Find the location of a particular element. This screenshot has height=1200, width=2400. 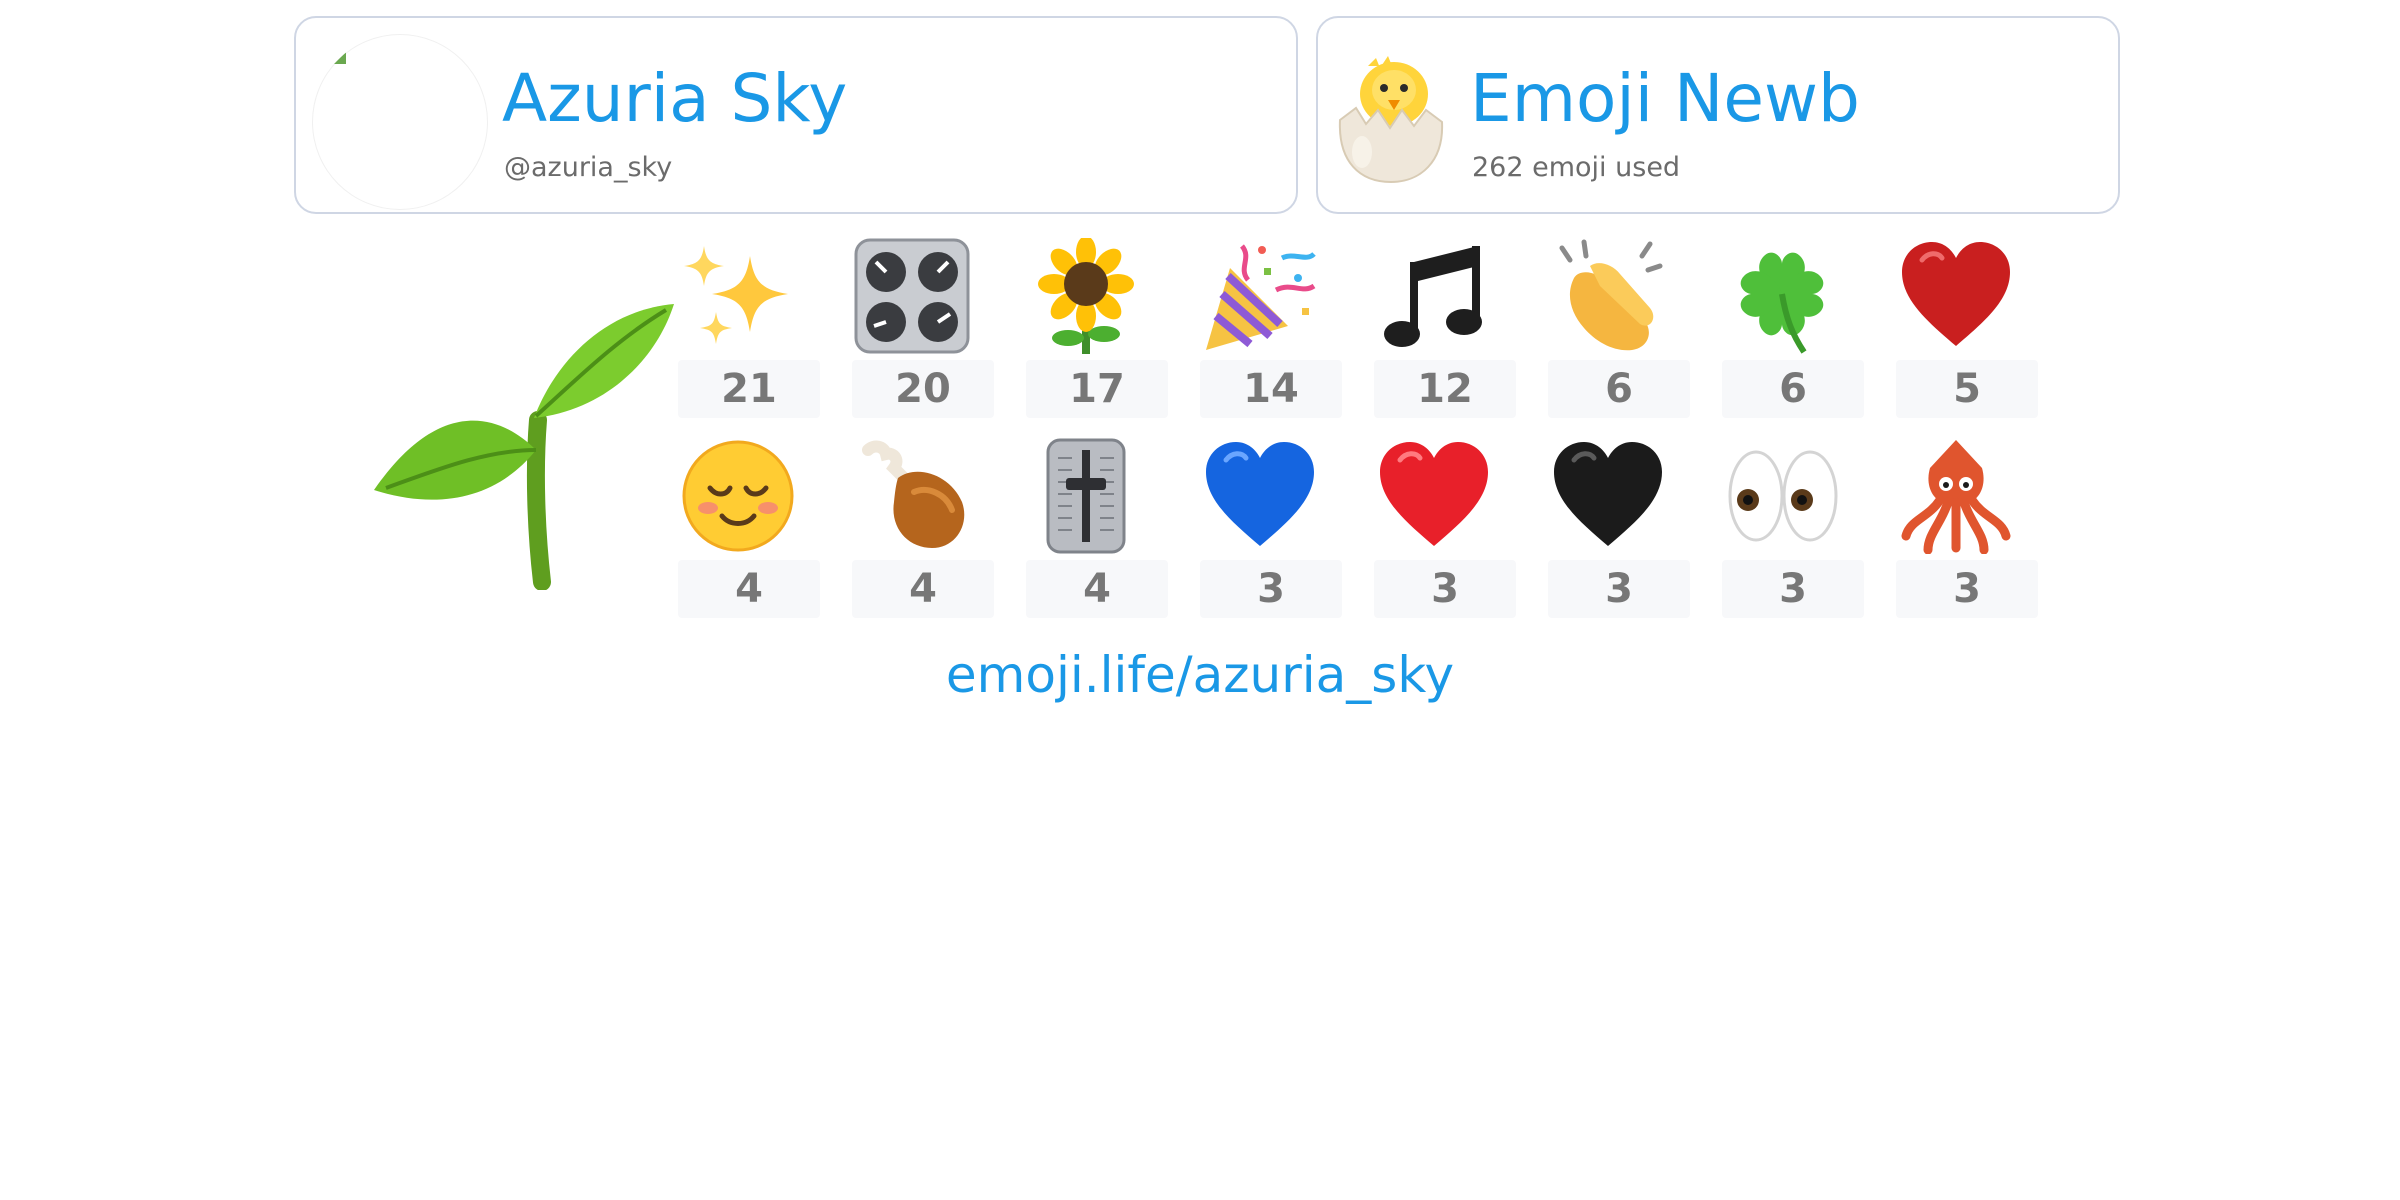

emoji-item-sunflower: 17 is located at coordinates (1097, 329).